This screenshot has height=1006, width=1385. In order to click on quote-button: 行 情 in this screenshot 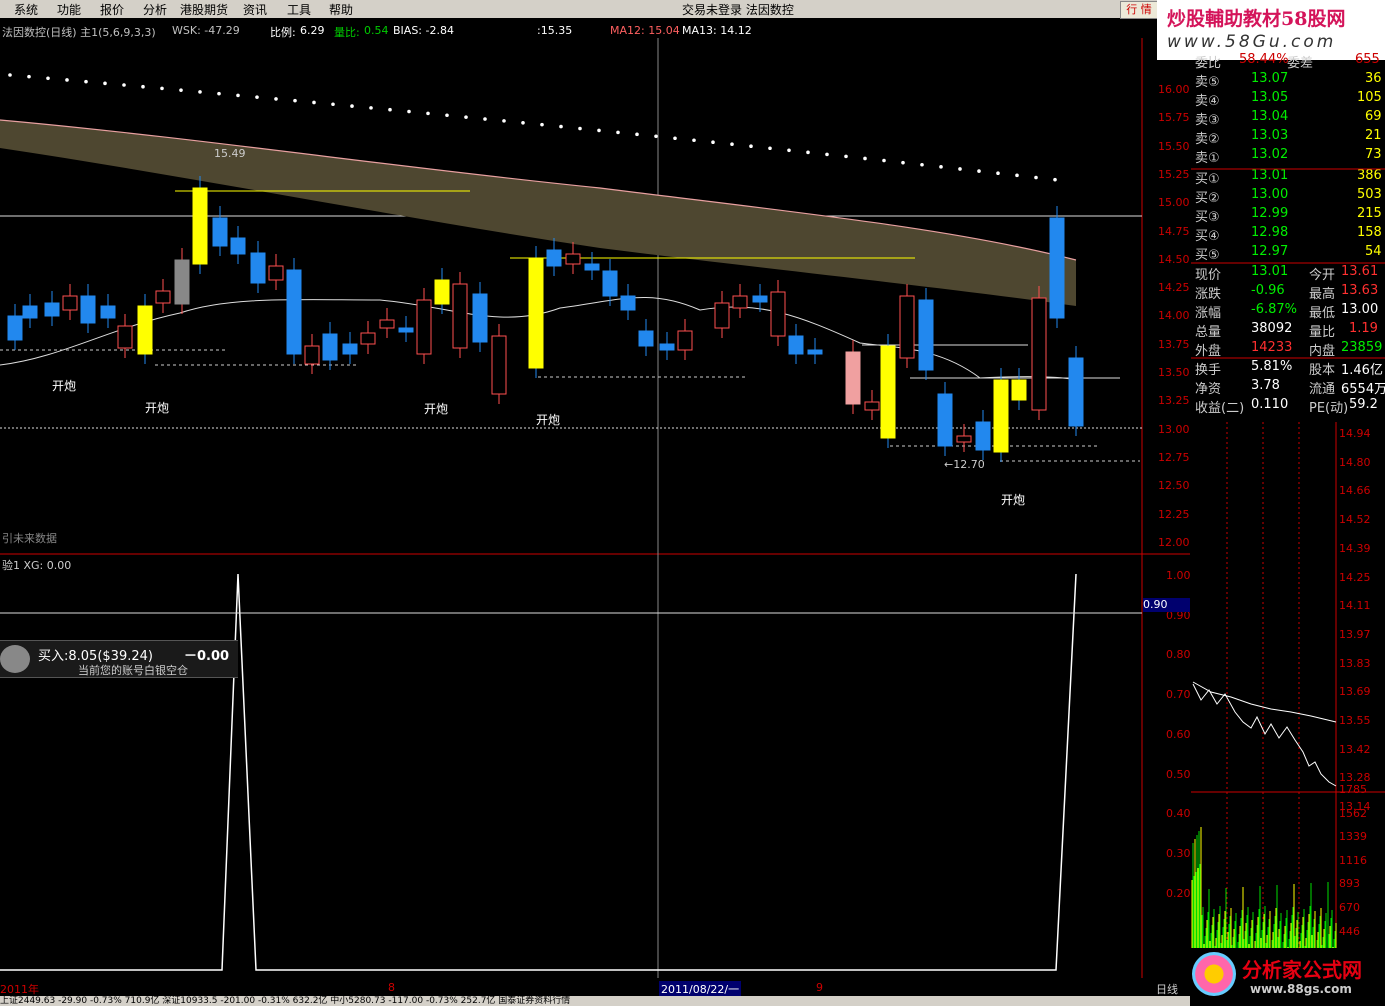, I will do `click(1139, 10)`.